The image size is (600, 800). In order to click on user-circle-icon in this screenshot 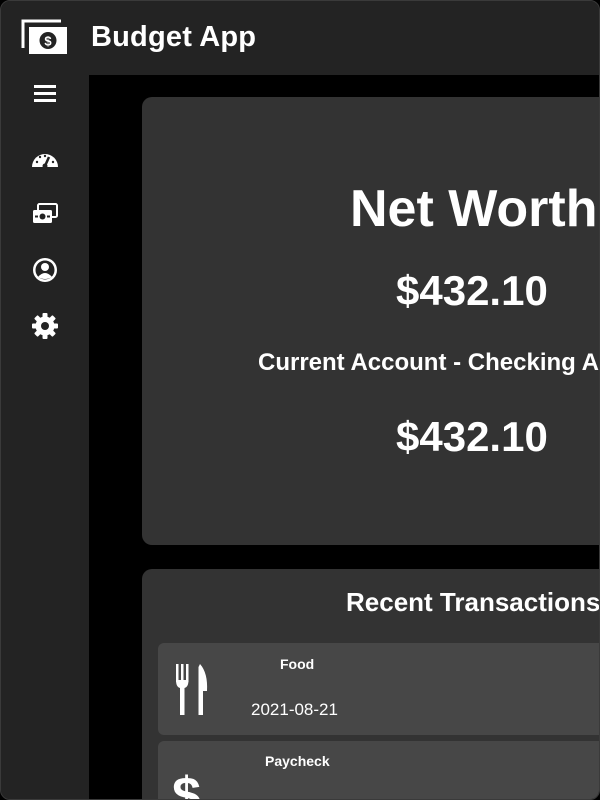, I will do `click(45, 270)`.